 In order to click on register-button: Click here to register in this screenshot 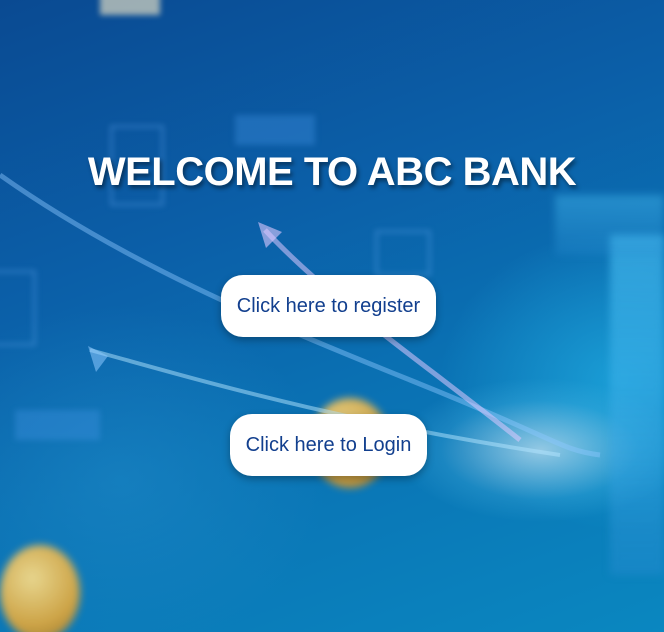, I will do `click(328, 306)`.